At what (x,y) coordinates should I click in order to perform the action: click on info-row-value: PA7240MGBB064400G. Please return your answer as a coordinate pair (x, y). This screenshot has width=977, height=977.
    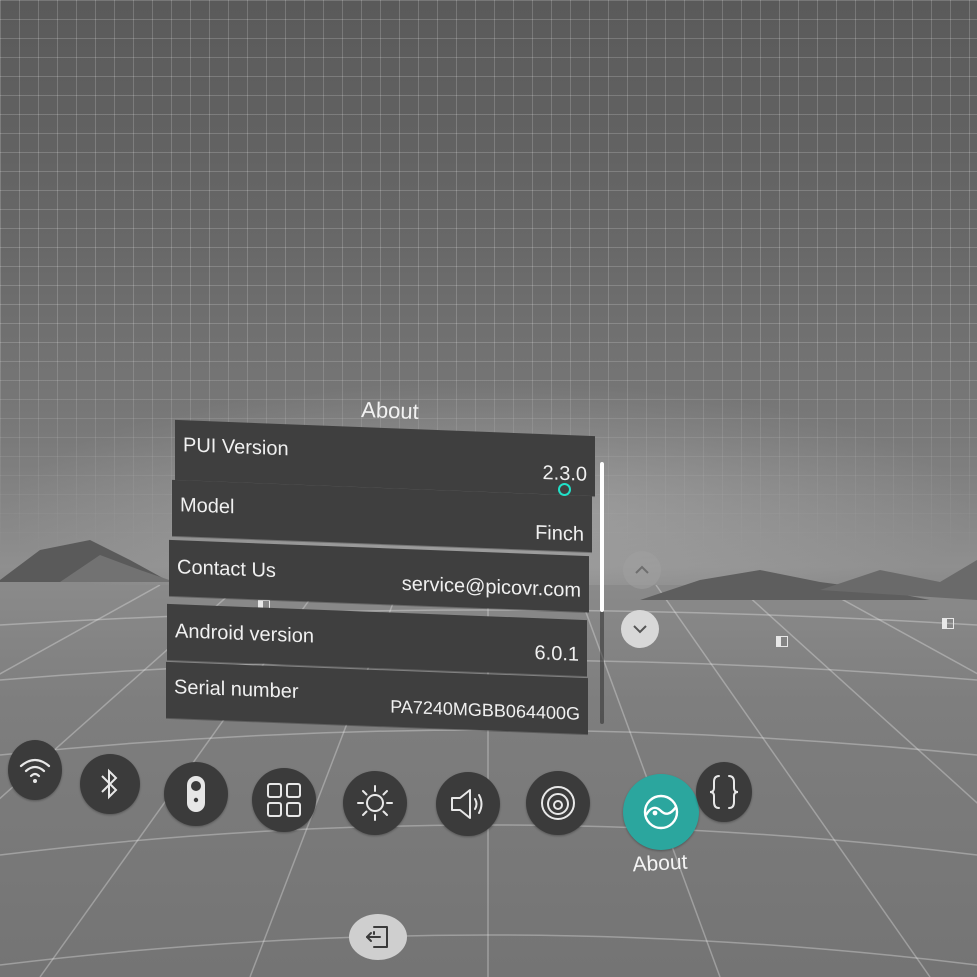
    Looking at the image, I should click on (485, 710).